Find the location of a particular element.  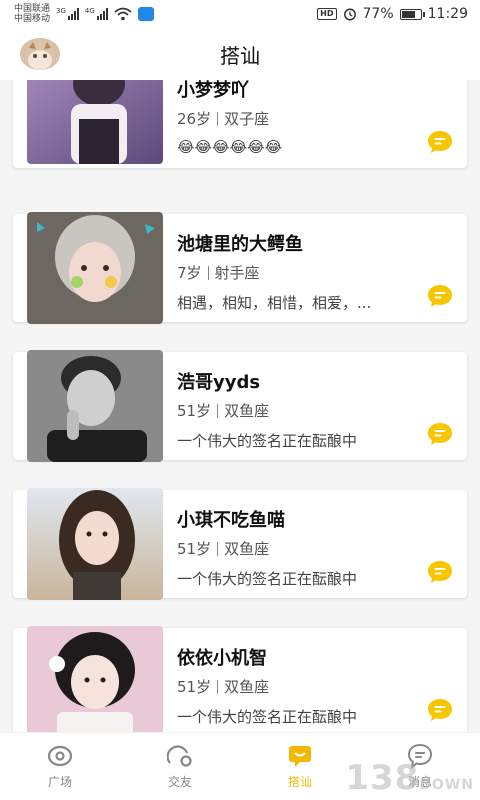

user-card: 浩哥yyds 51岁 双鱼座 一个伟大的签名正在酝酿中 is located at coordinates (240, 406).